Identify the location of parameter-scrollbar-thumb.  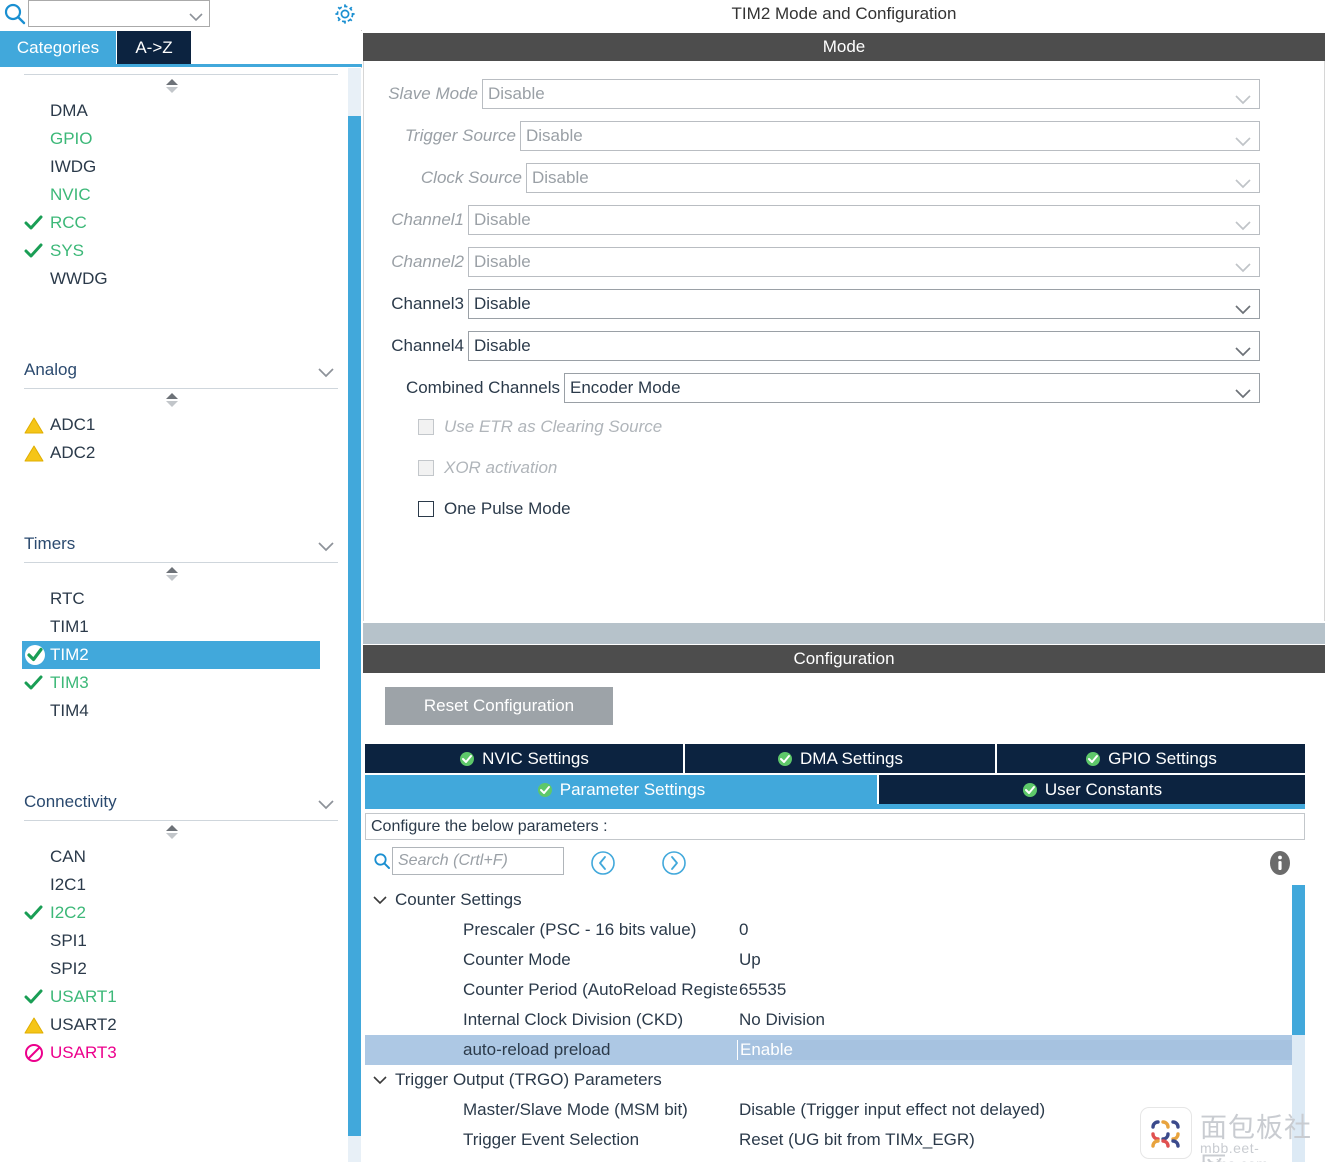
(1298, 960).